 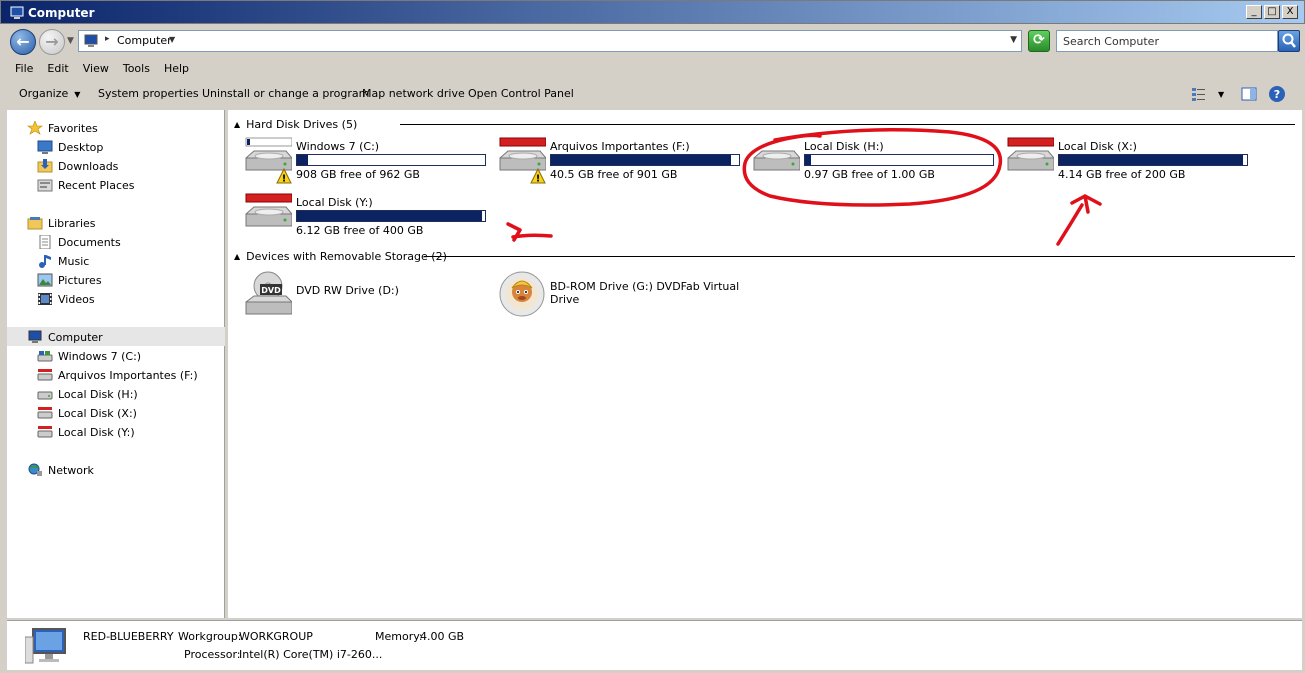 What do you see at coordinates (360, 230) in the screenshot?
I see `drive-free-space: 6.12 GB free of 400 GB` at bounding box center [360, 230].